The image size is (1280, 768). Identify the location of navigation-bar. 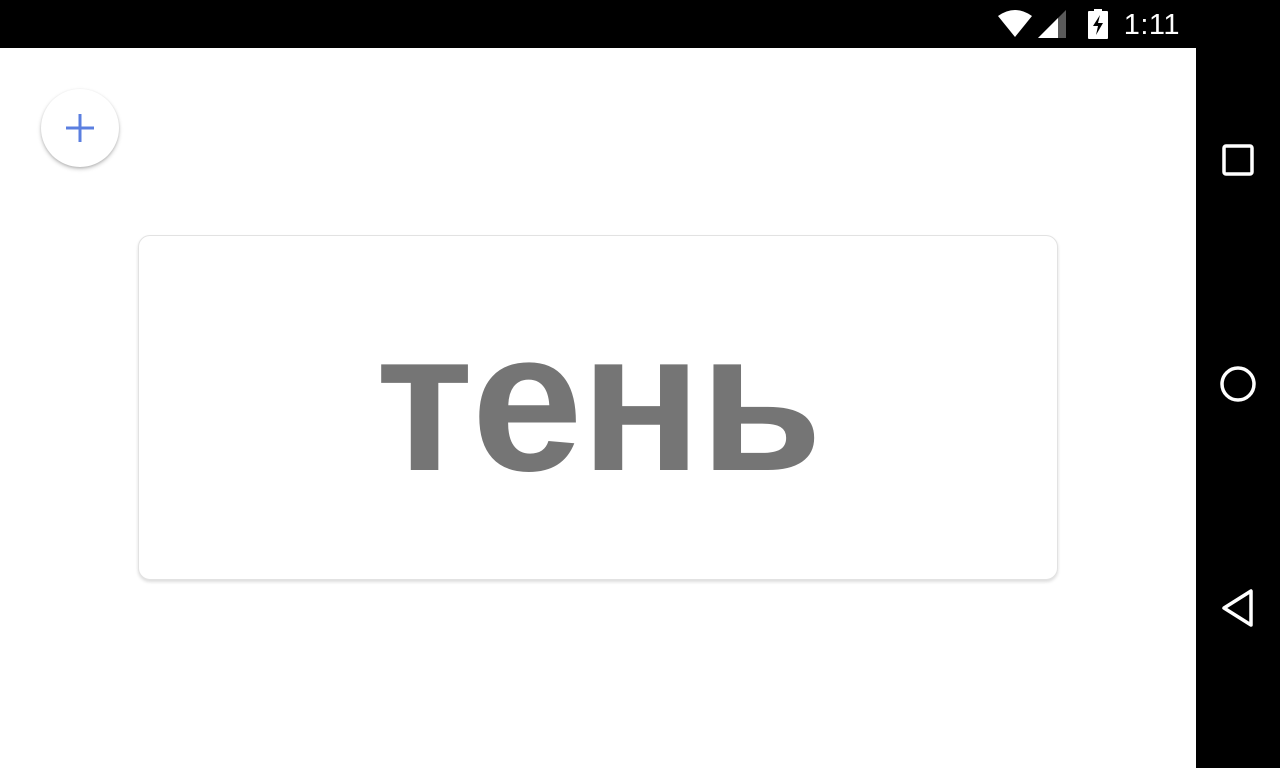
(1238, 408).